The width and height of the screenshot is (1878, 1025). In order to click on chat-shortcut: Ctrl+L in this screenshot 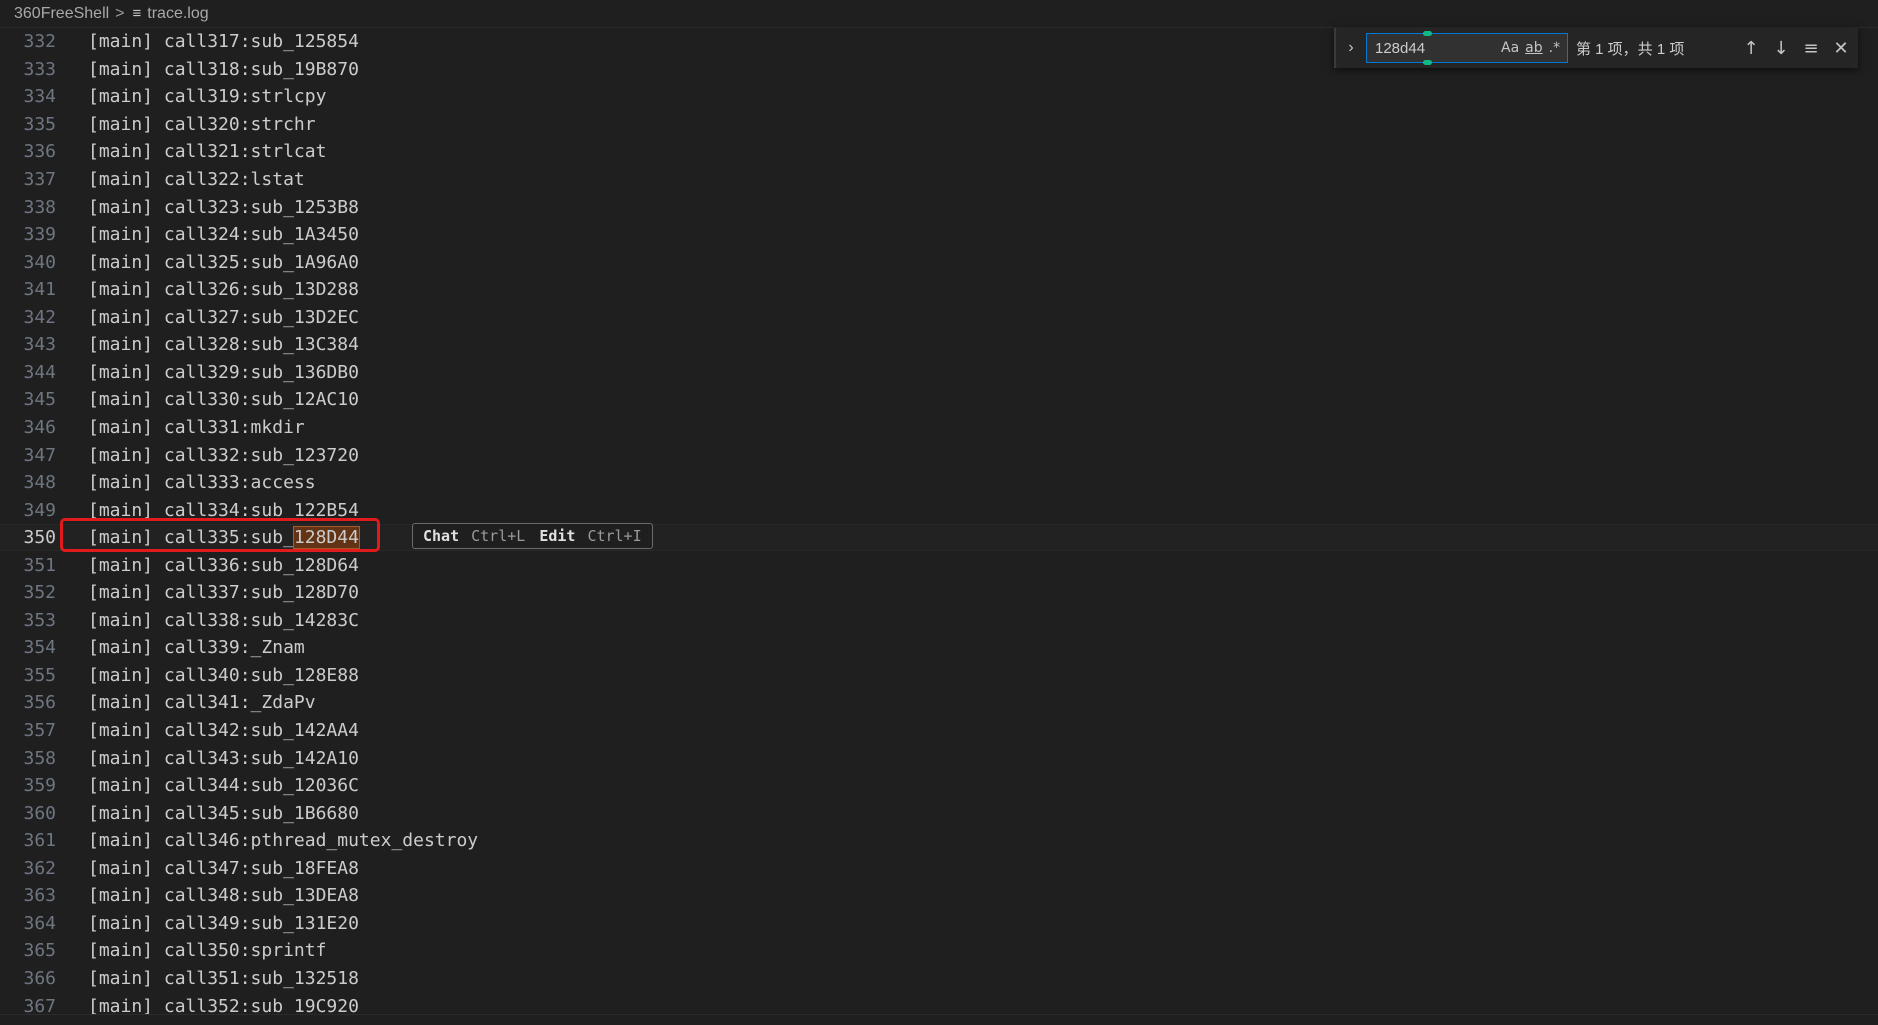, I will do `click(498, 536)`.